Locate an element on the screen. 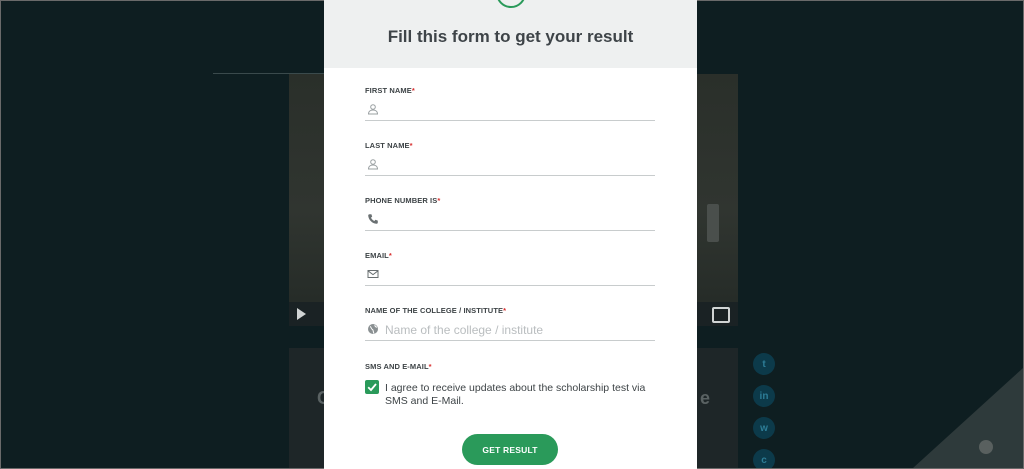  last-name-field is located at coordinates (510, 165).